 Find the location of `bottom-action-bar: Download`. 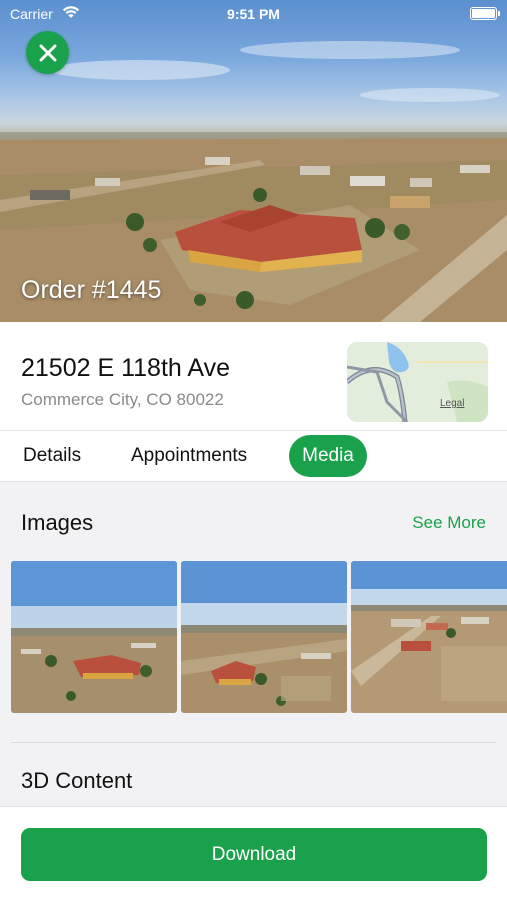

bottom-action-bar: Download is located at coordinates (253, 853).